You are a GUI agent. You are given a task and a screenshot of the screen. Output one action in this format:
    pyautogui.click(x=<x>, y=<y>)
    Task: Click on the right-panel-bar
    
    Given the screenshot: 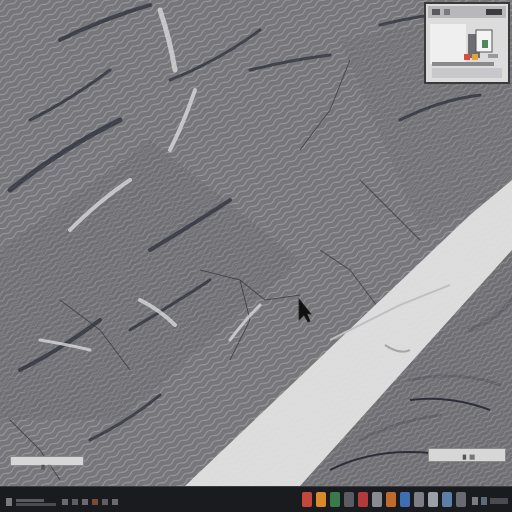 What is the action you would take?
    pyautogui.click(x=467, y=455)
    